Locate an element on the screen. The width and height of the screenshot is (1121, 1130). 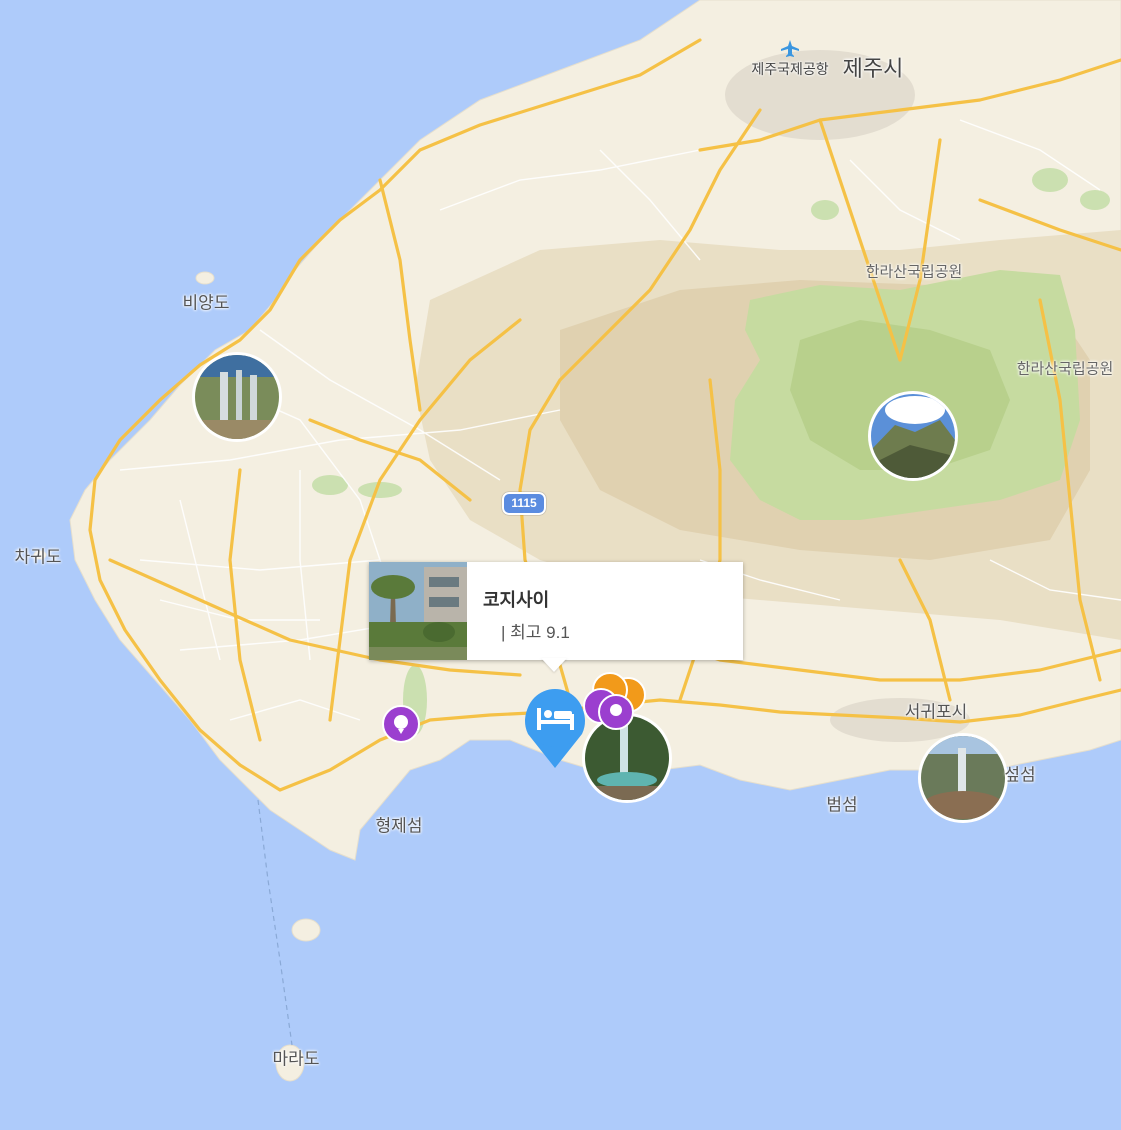
photo-marker-waterfall-center is located at coordinates (627, 758).